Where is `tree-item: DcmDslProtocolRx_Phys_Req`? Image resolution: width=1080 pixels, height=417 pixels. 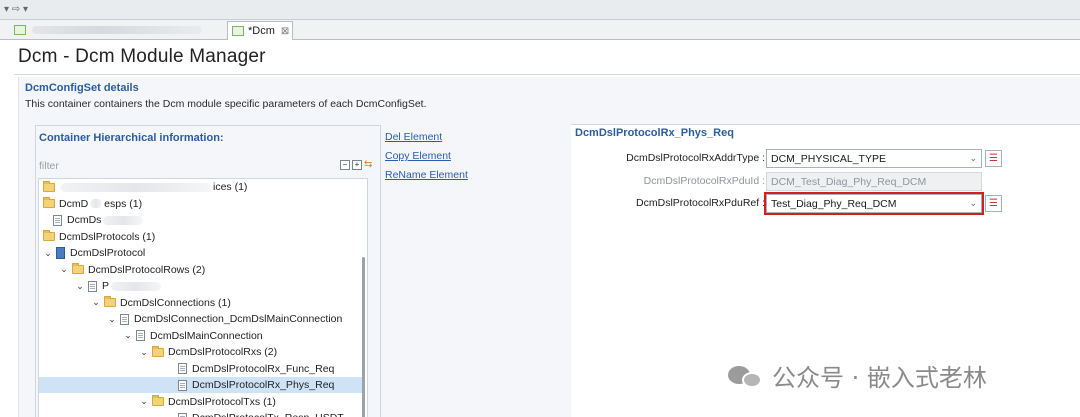
tree-item: DcmDslProtocolRx_Phys_Req is located at coordinates (202, 385).